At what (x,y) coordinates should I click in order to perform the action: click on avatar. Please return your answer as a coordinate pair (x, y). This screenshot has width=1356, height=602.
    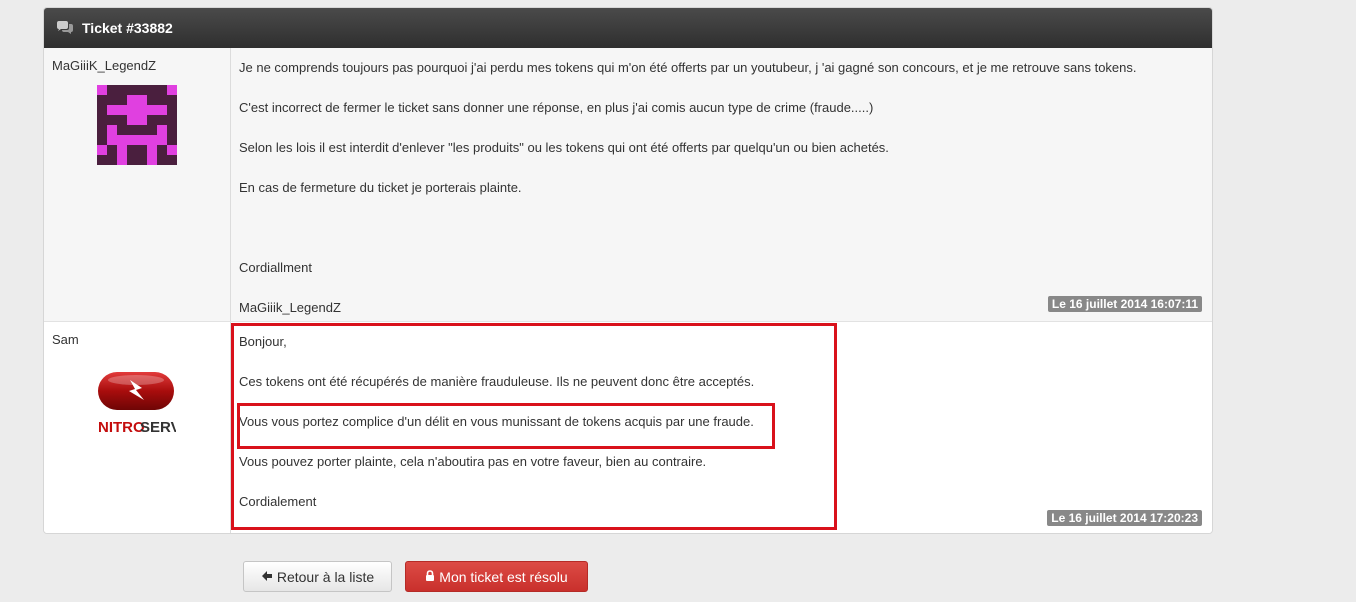
    Looking at the image, I should click on (137, 125).